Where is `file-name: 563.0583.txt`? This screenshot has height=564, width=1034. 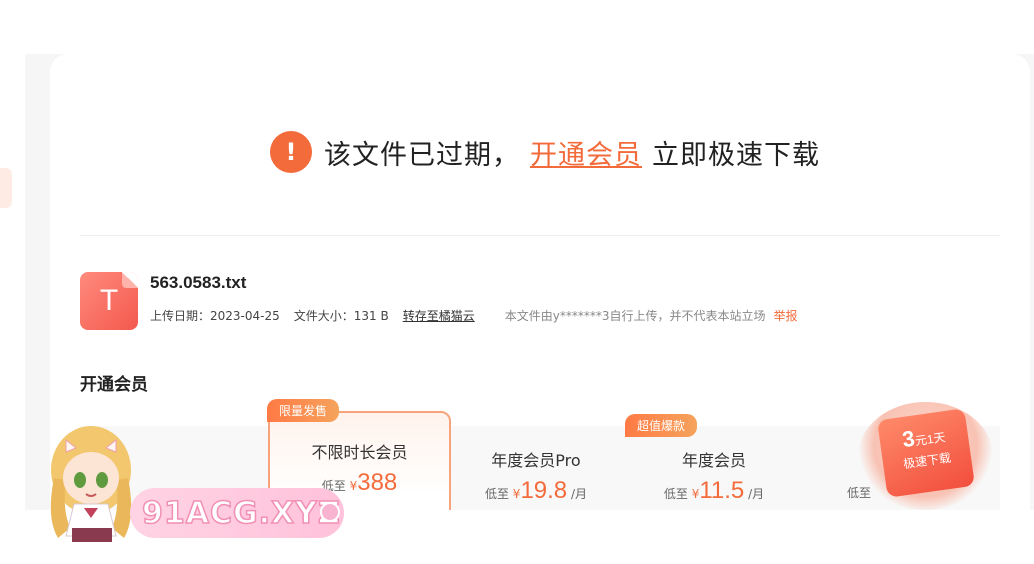 file-name: 563.0583.txt is located at coordinates (198, 282).